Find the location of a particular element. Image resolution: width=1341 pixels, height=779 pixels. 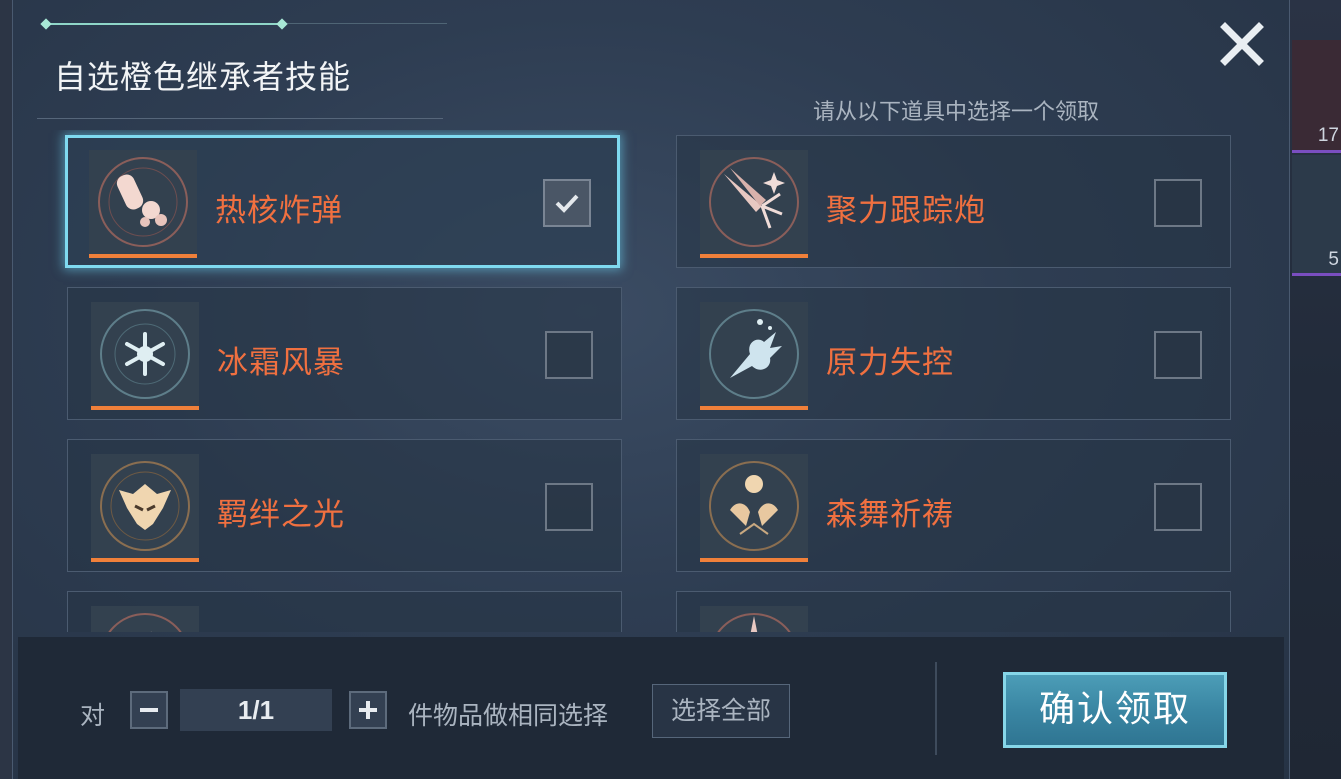

skill-card: 羁绊之光 is located at coordinates (344, 505).